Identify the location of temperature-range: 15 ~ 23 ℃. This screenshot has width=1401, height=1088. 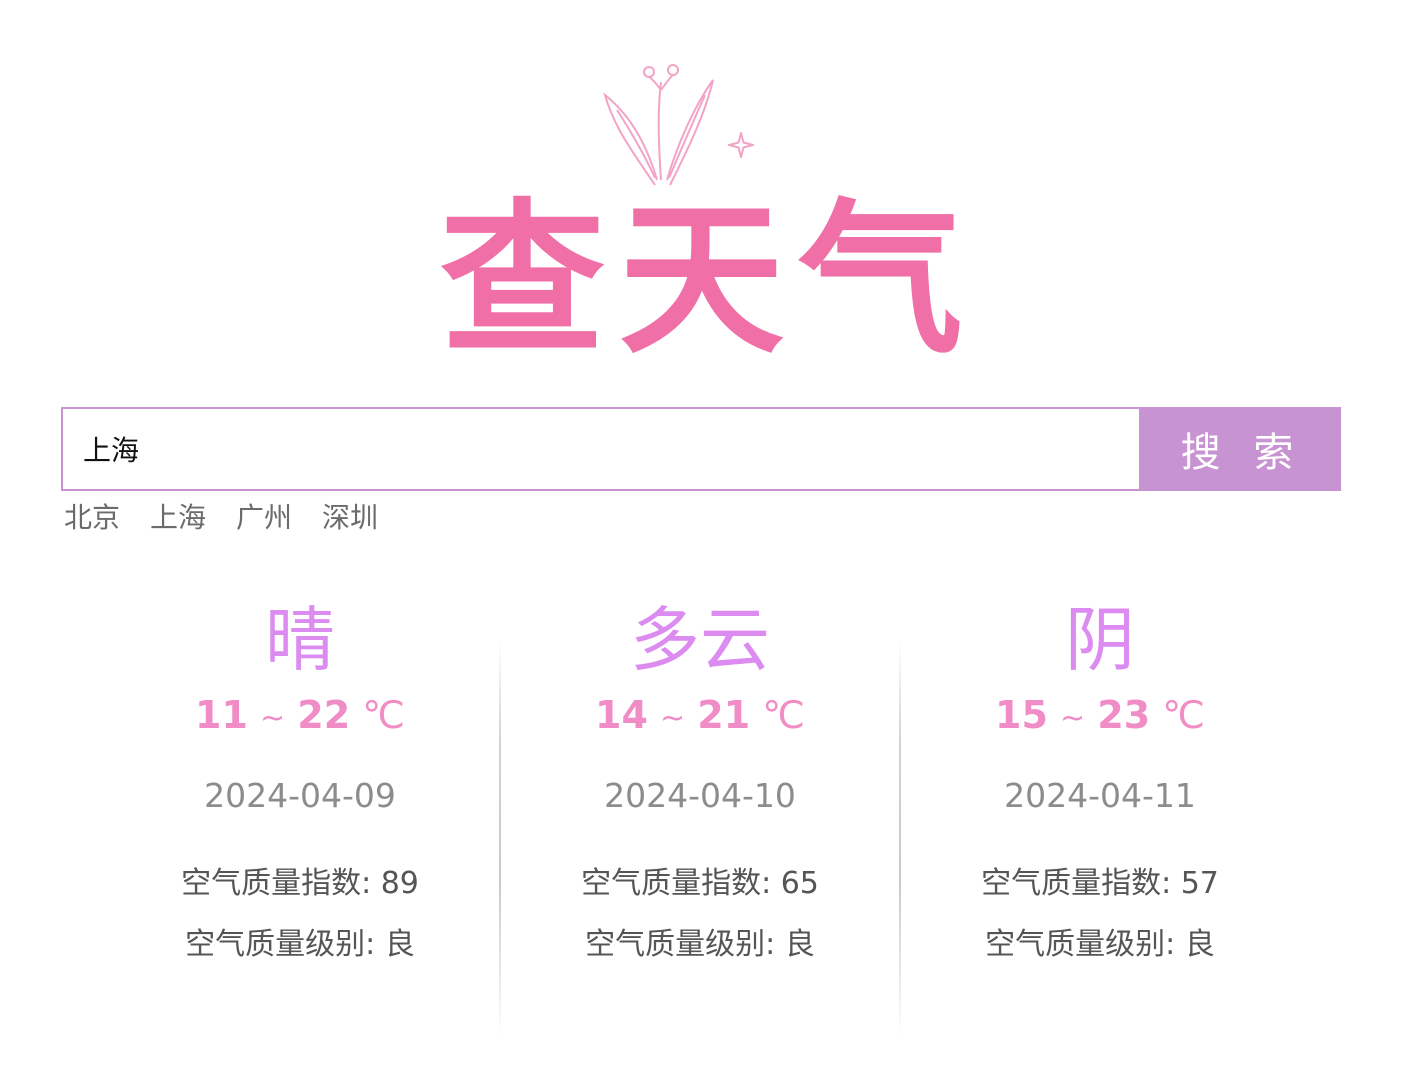
(1100, 717).